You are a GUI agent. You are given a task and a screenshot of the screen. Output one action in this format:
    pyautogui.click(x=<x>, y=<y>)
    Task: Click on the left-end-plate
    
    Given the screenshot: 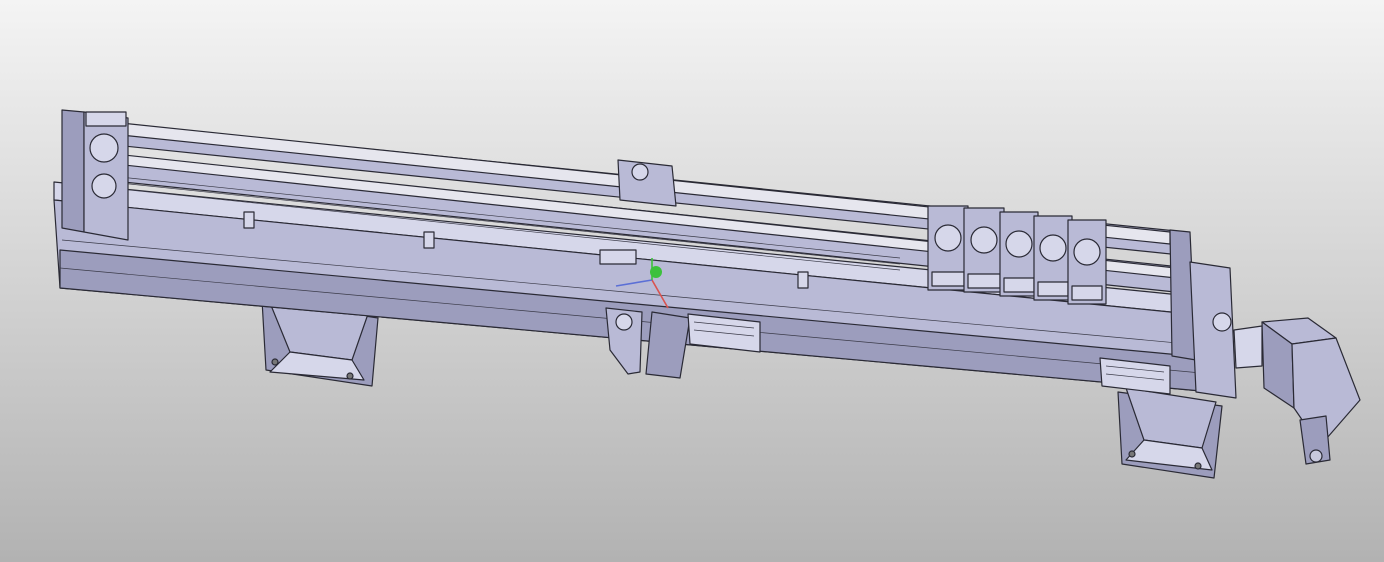 What is the action you would take?
    pyautogui.click(x=95, y=175)
    